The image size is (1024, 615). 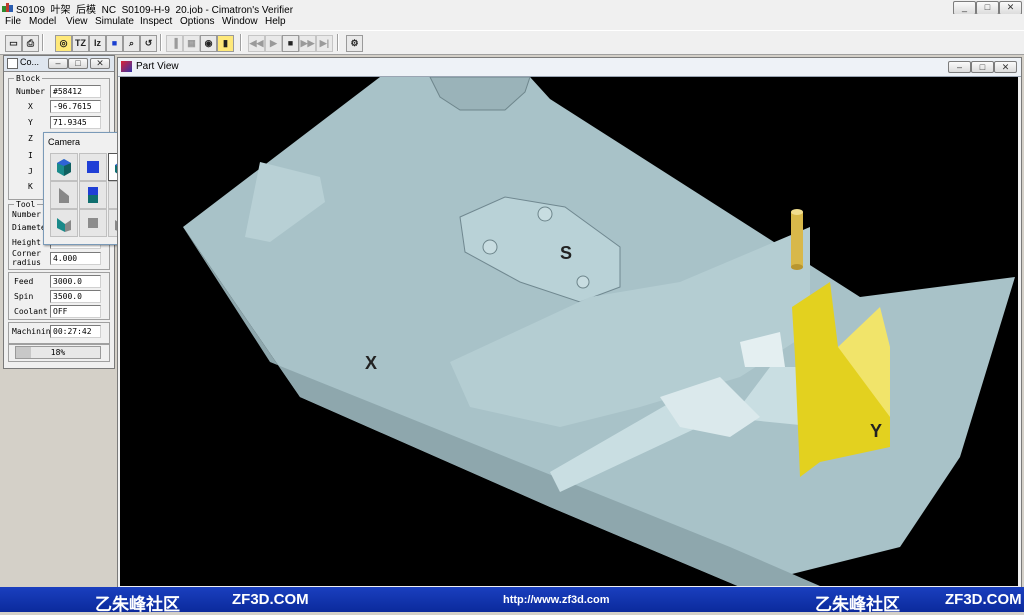 What do you see at coordinates (569, 67) in the screenshot?
I see `part-view-title-bar: Part View – □ ✕` at bounding box center [569, 67].